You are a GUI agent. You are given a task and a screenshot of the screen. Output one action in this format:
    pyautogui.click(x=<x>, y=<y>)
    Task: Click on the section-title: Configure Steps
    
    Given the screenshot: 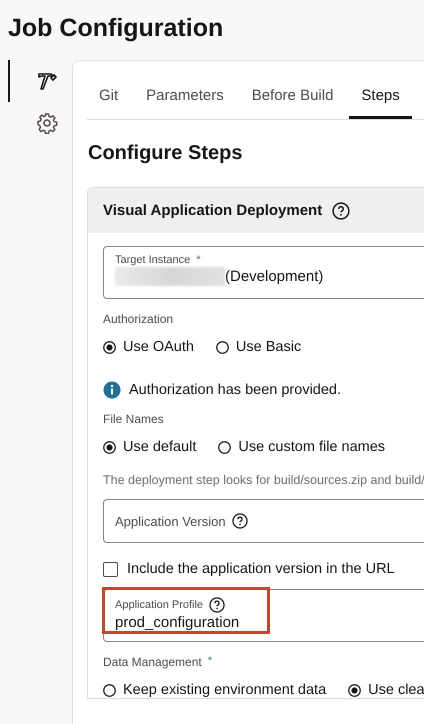 What is the action you would take?
    pyautogui.click(x=165, y=153)
    